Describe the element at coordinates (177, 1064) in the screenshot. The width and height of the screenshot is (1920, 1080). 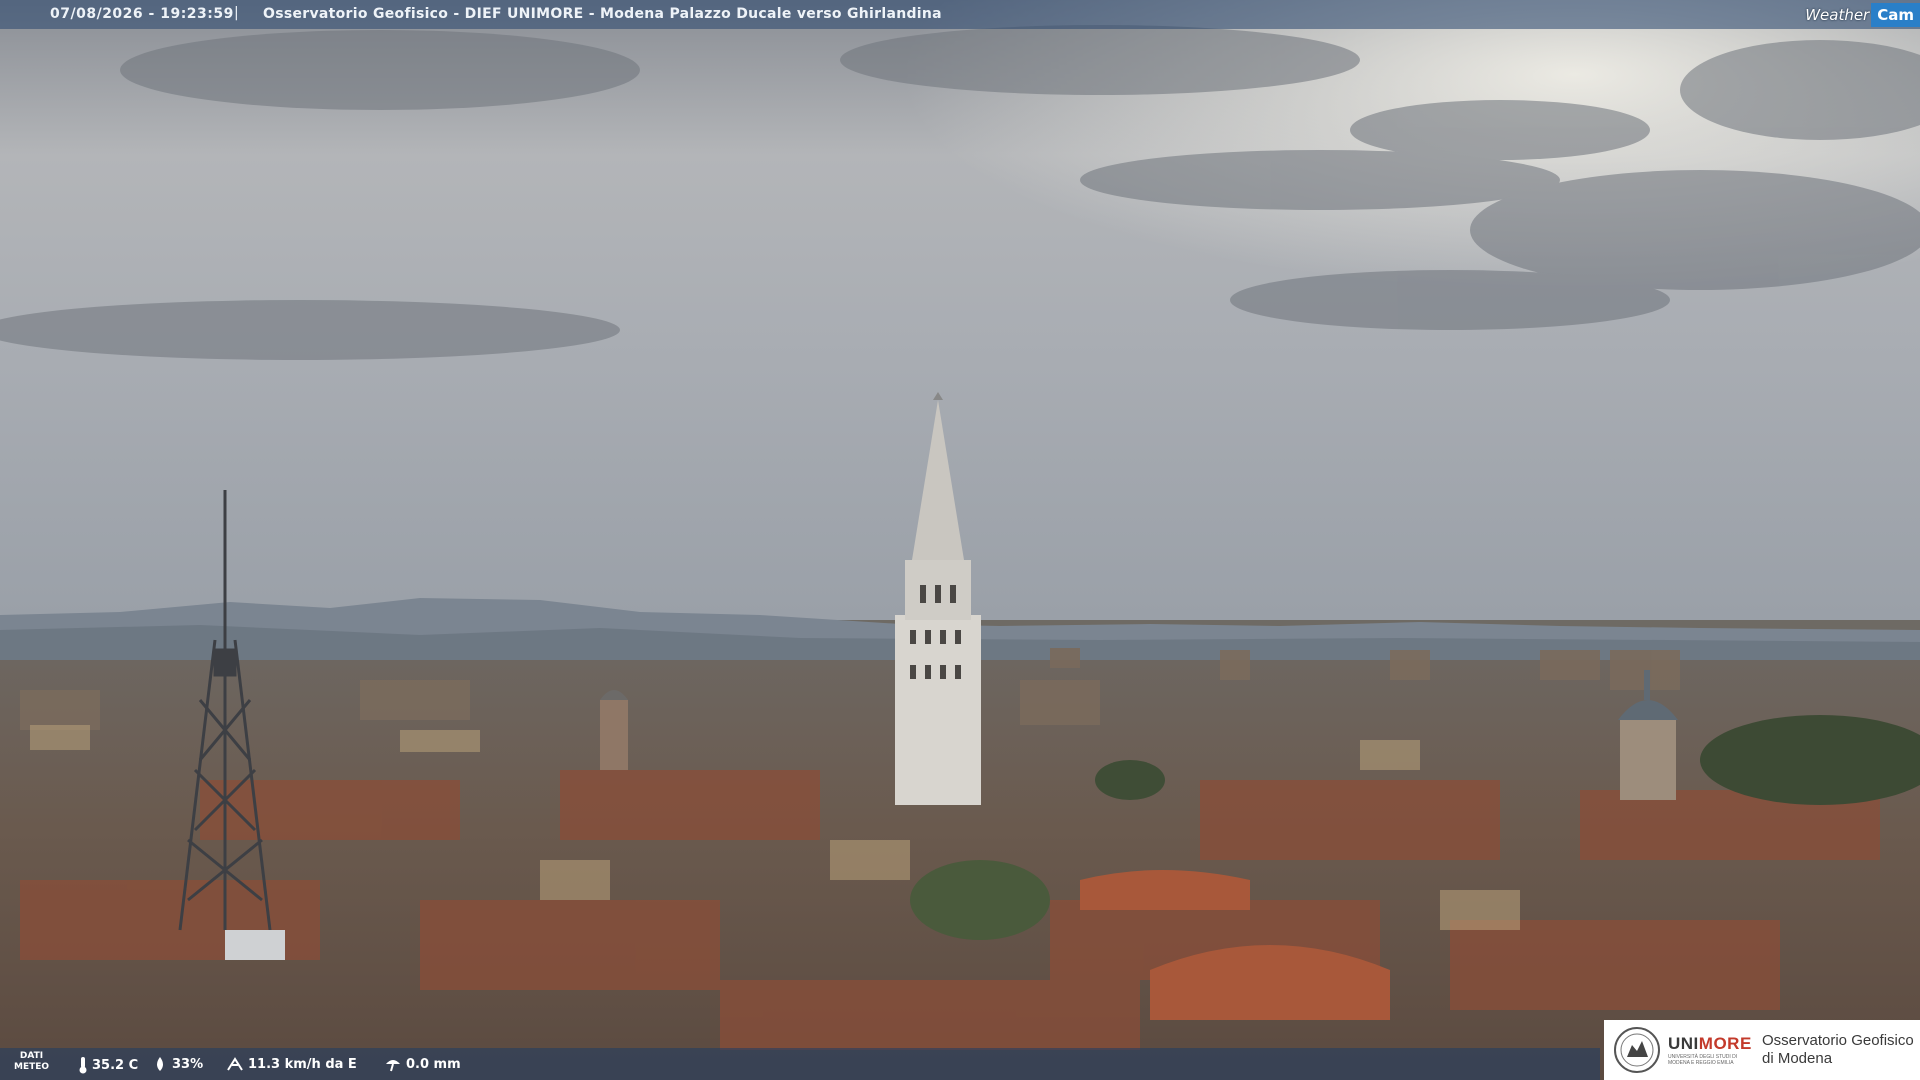
I see `humidity-reading: 33%` at that location.